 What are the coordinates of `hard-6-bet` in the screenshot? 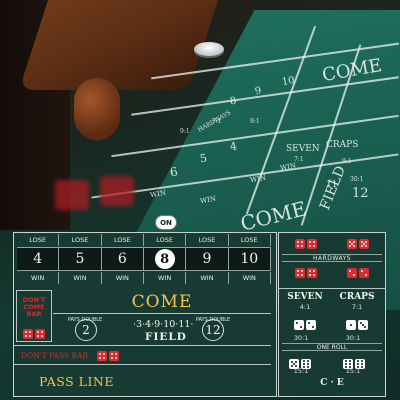 It's located at (306, 244).